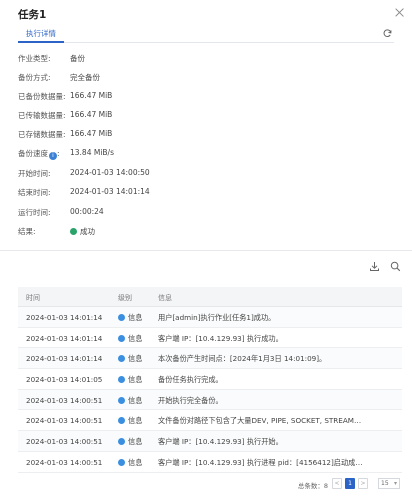 The image size is (412, 496). Describe the element at coordinates (64, 380) in the screenshot. I see `cell-time: 2024-01-03 14:01:05` at that location.